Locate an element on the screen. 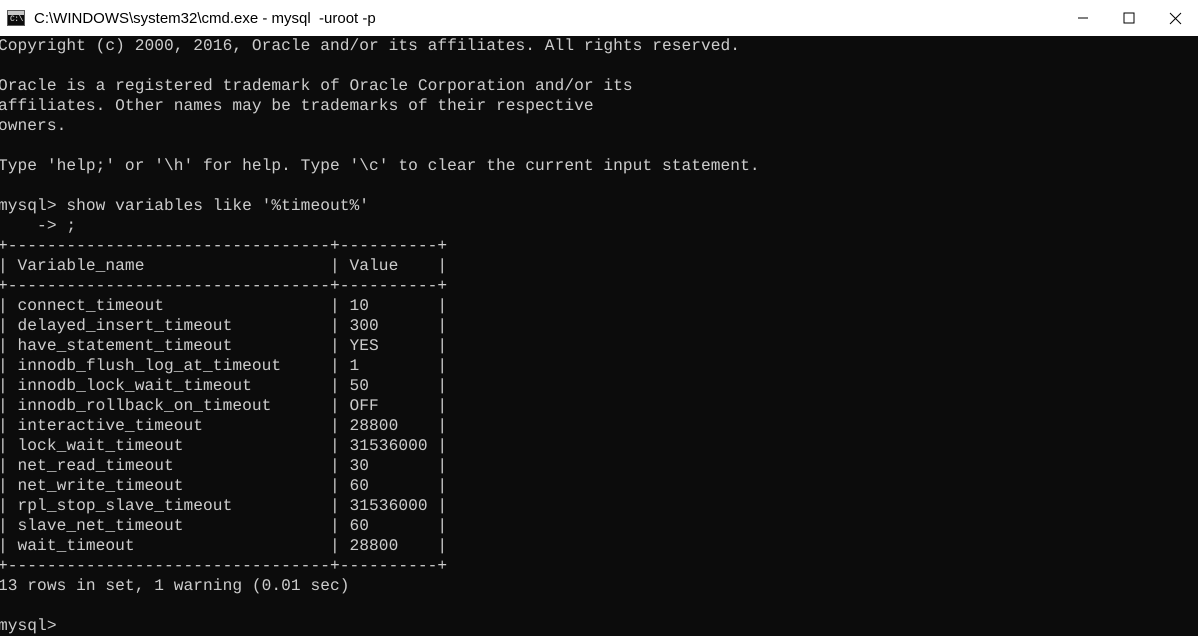 The width and height of the screenshot is (1198, 636). close-button is located at coordinates (1175, 18).